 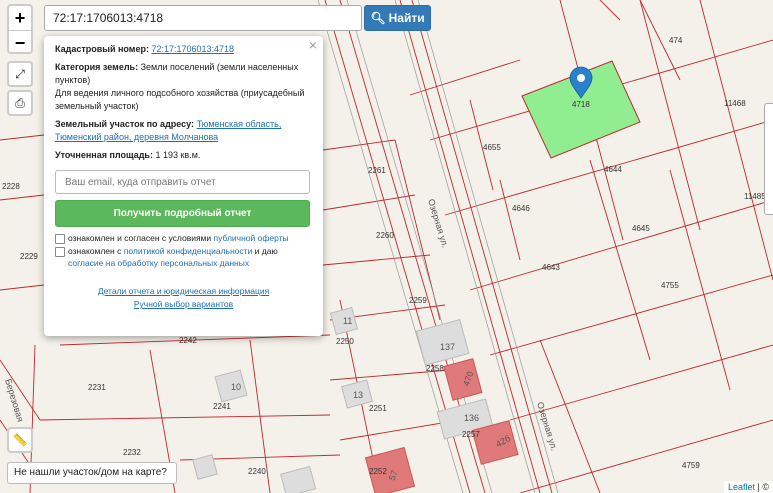 What do you see at coordinates (95, 251) in the screenshot?
I see `privacy-consent-prefix: ознакомлен с` at bounding box center [95, 251].